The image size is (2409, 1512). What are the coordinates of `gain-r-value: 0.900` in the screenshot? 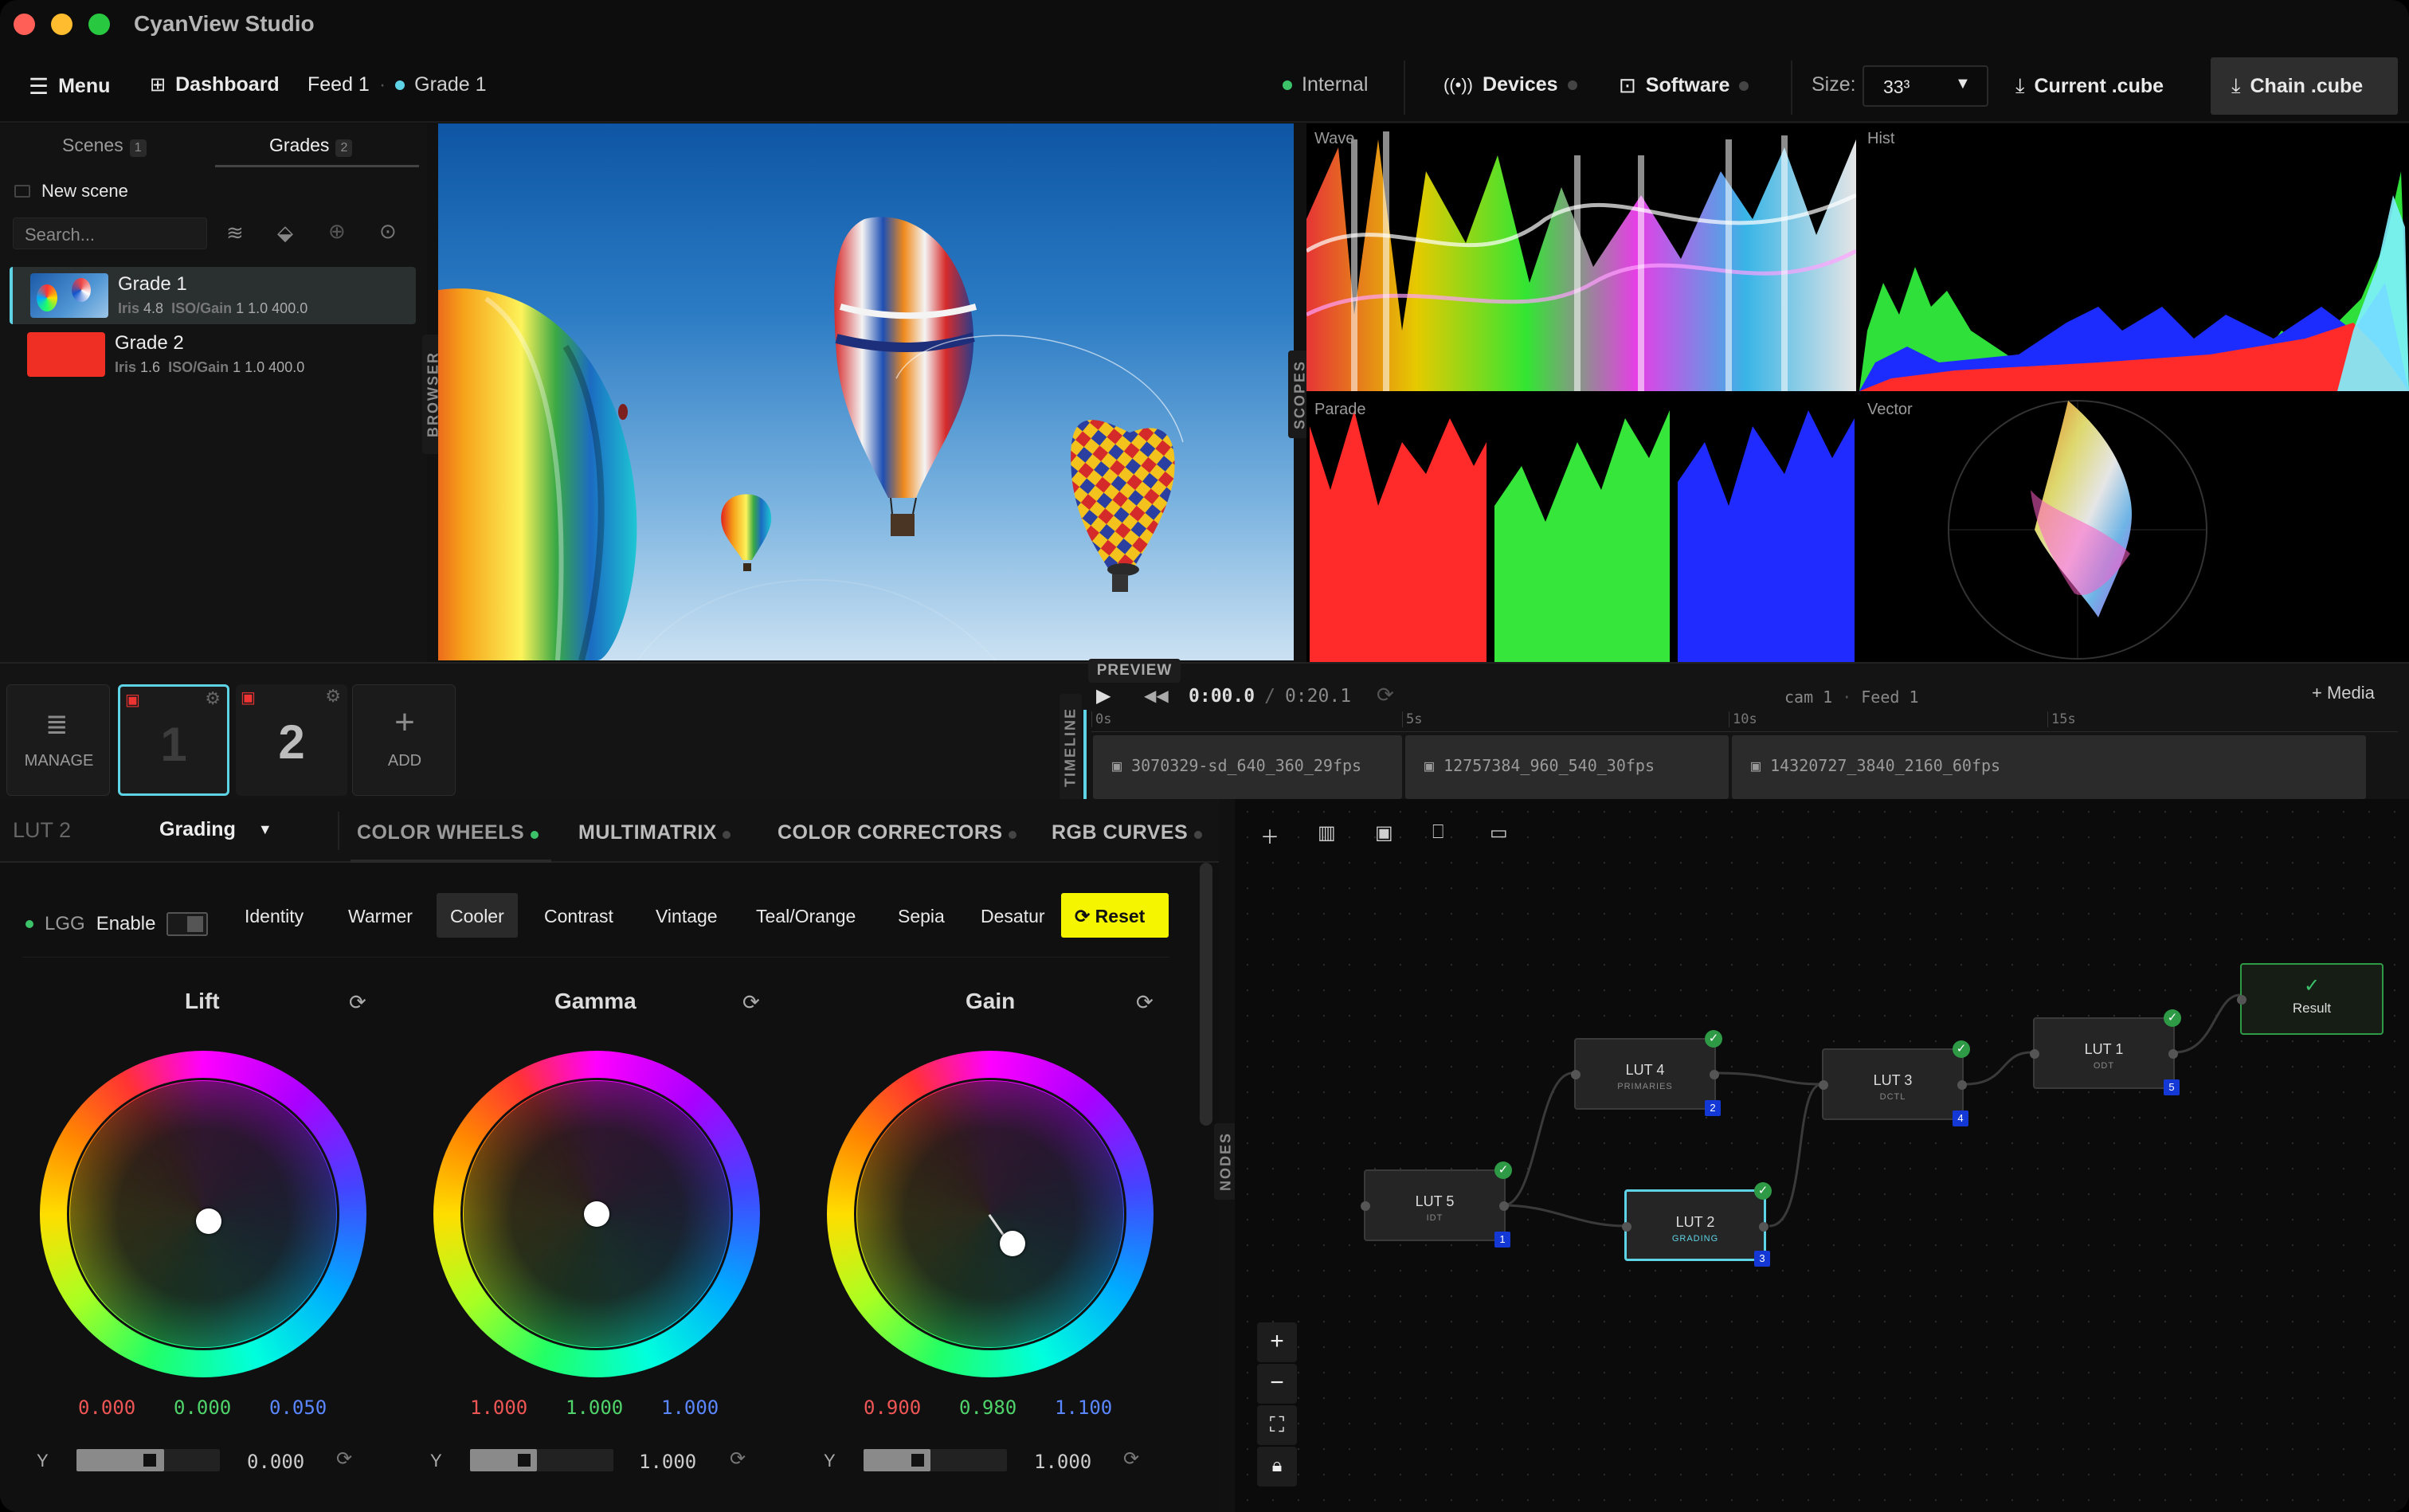 It's located at (892, 1408).